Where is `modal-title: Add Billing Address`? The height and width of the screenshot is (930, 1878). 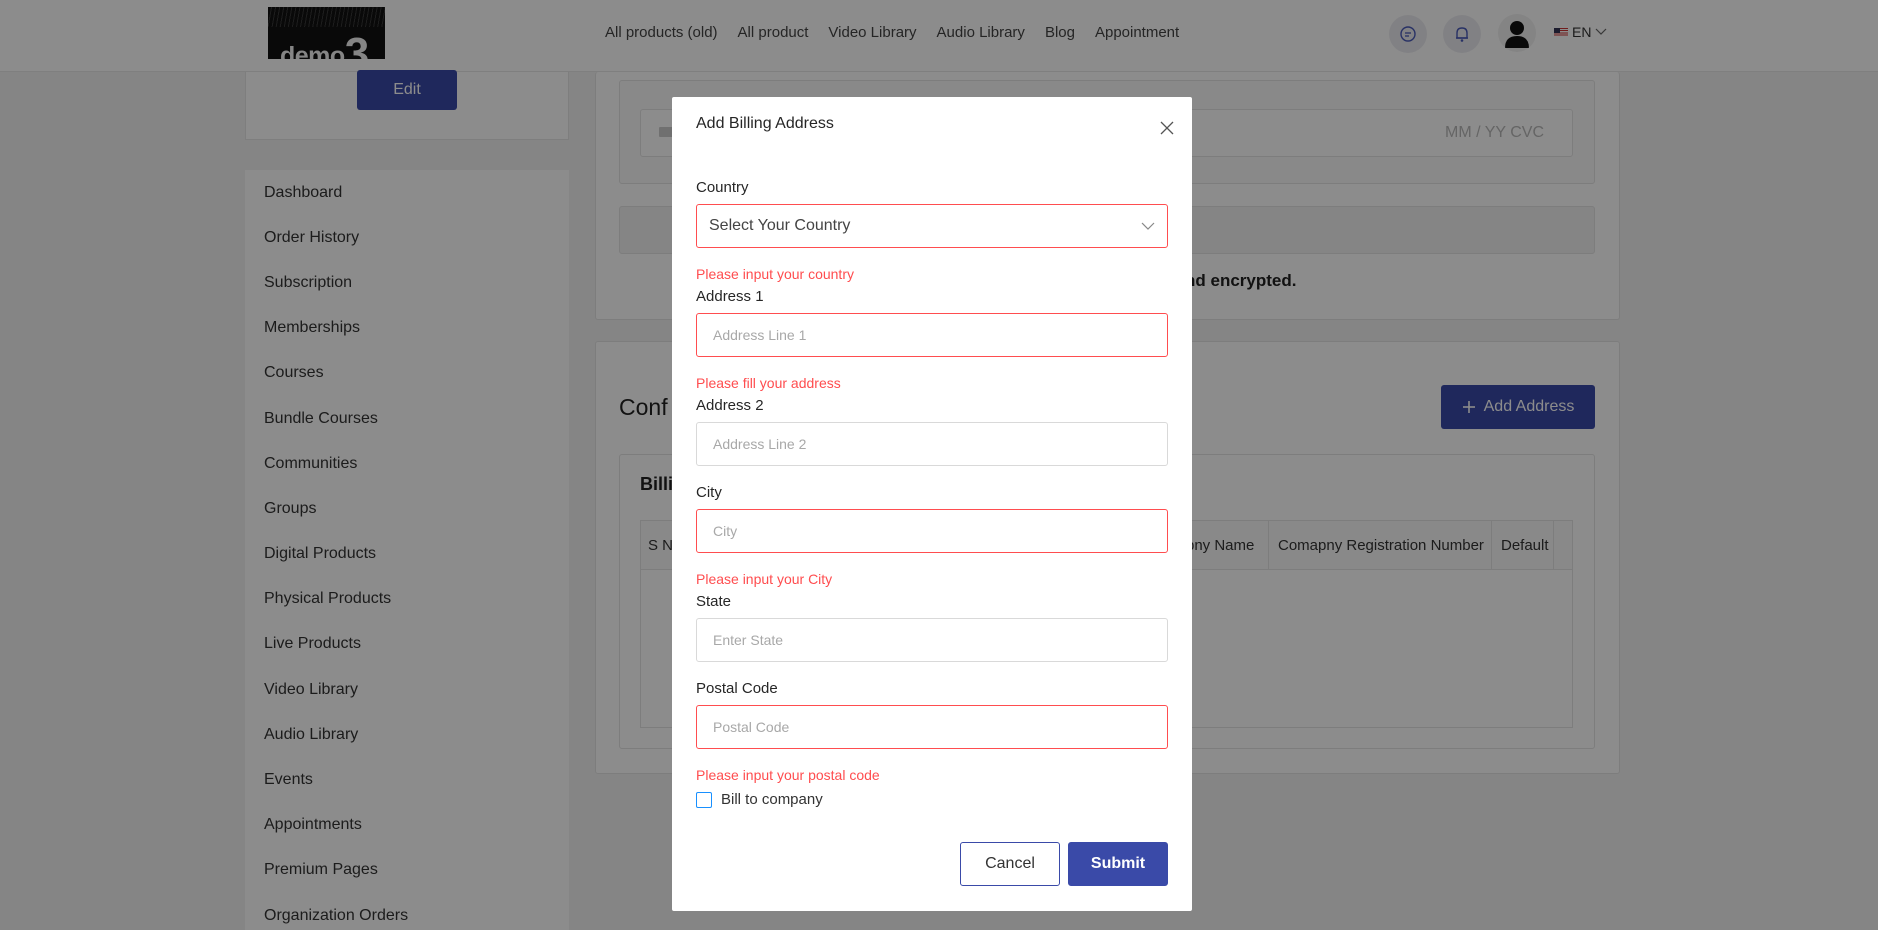 modal-title: Add Billing Address is located at coordinates (765, 123).